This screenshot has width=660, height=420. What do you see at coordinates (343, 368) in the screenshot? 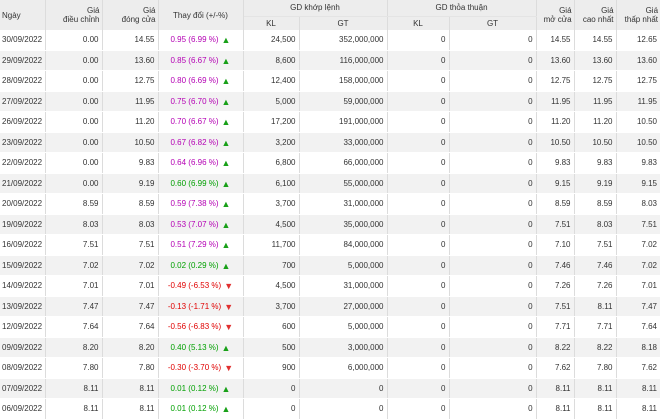
I see `matched-value-cell: 6,000,000` at bounding box center [343, 368].